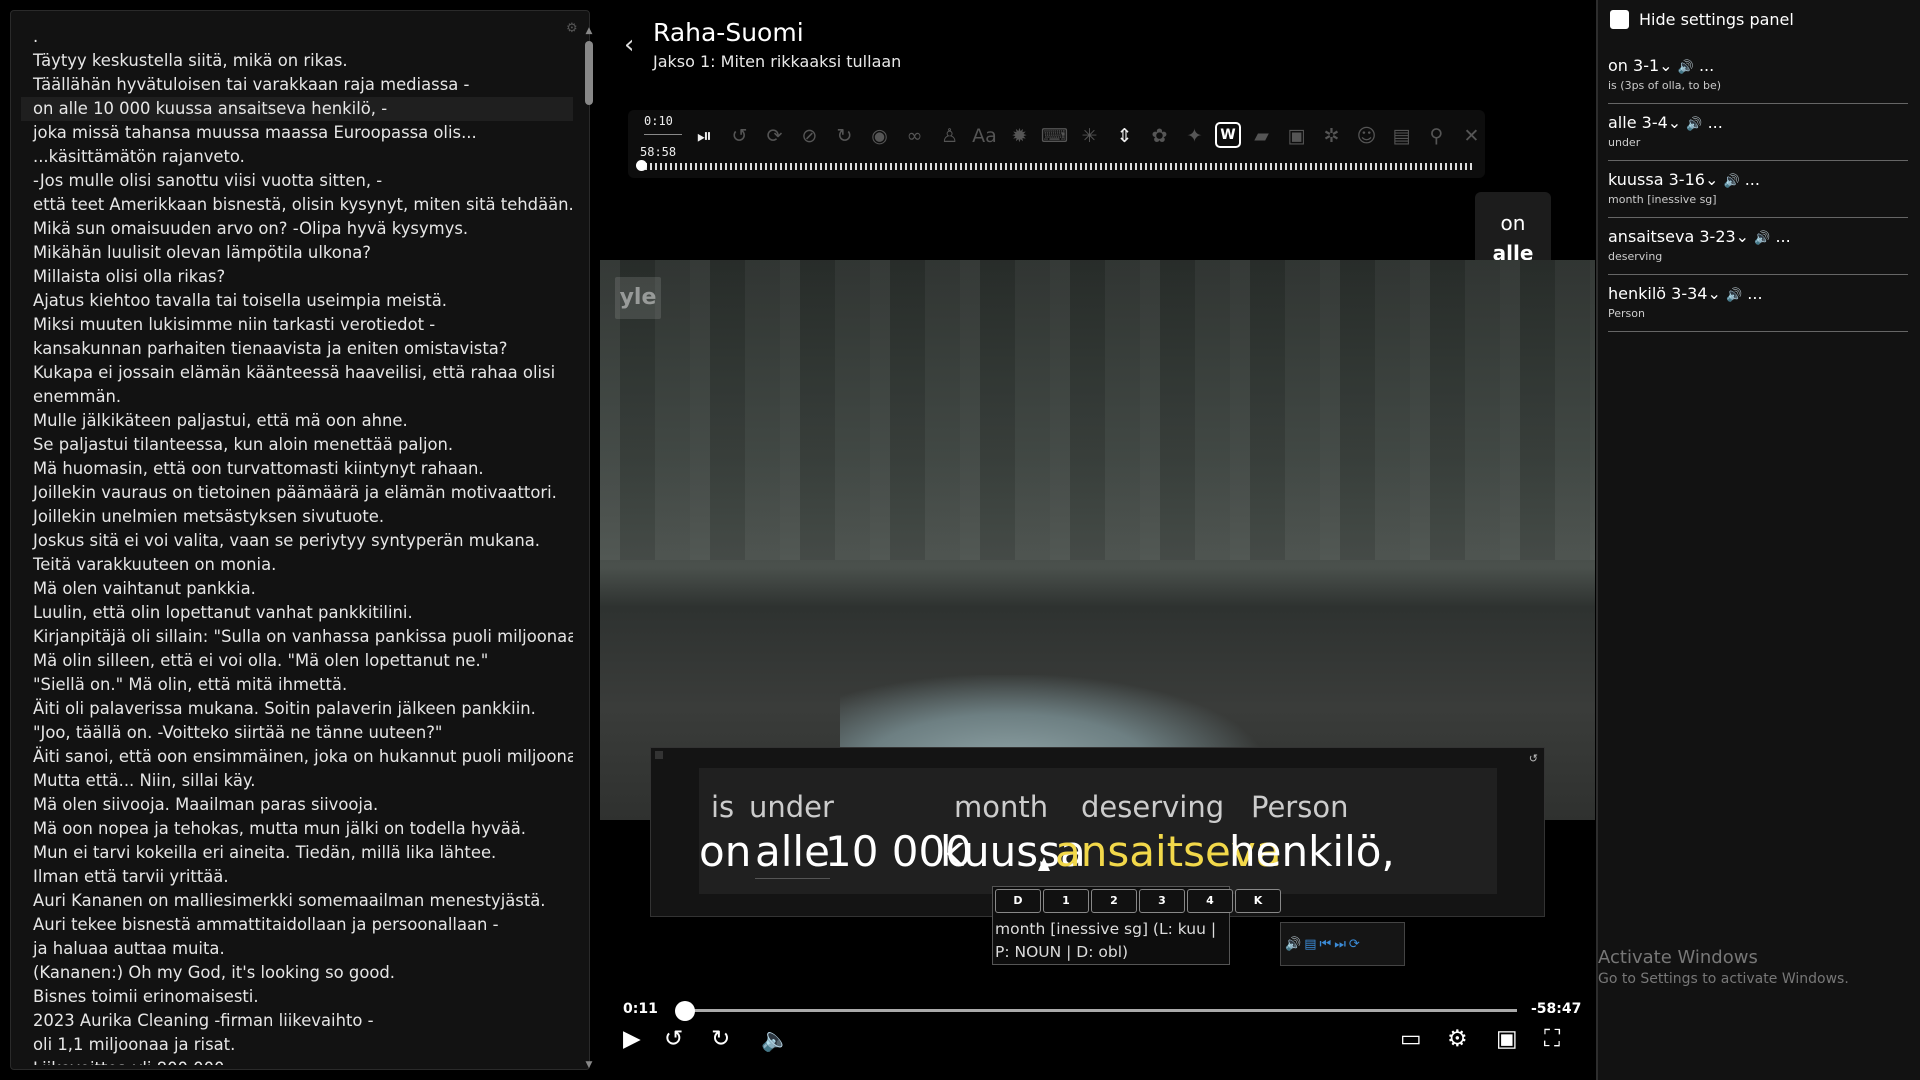 This screenshot has height=1080, width=1920. Describe the element at coordinates (1619, 19) in the screenshot. I see `checkbox-icon` at that location.